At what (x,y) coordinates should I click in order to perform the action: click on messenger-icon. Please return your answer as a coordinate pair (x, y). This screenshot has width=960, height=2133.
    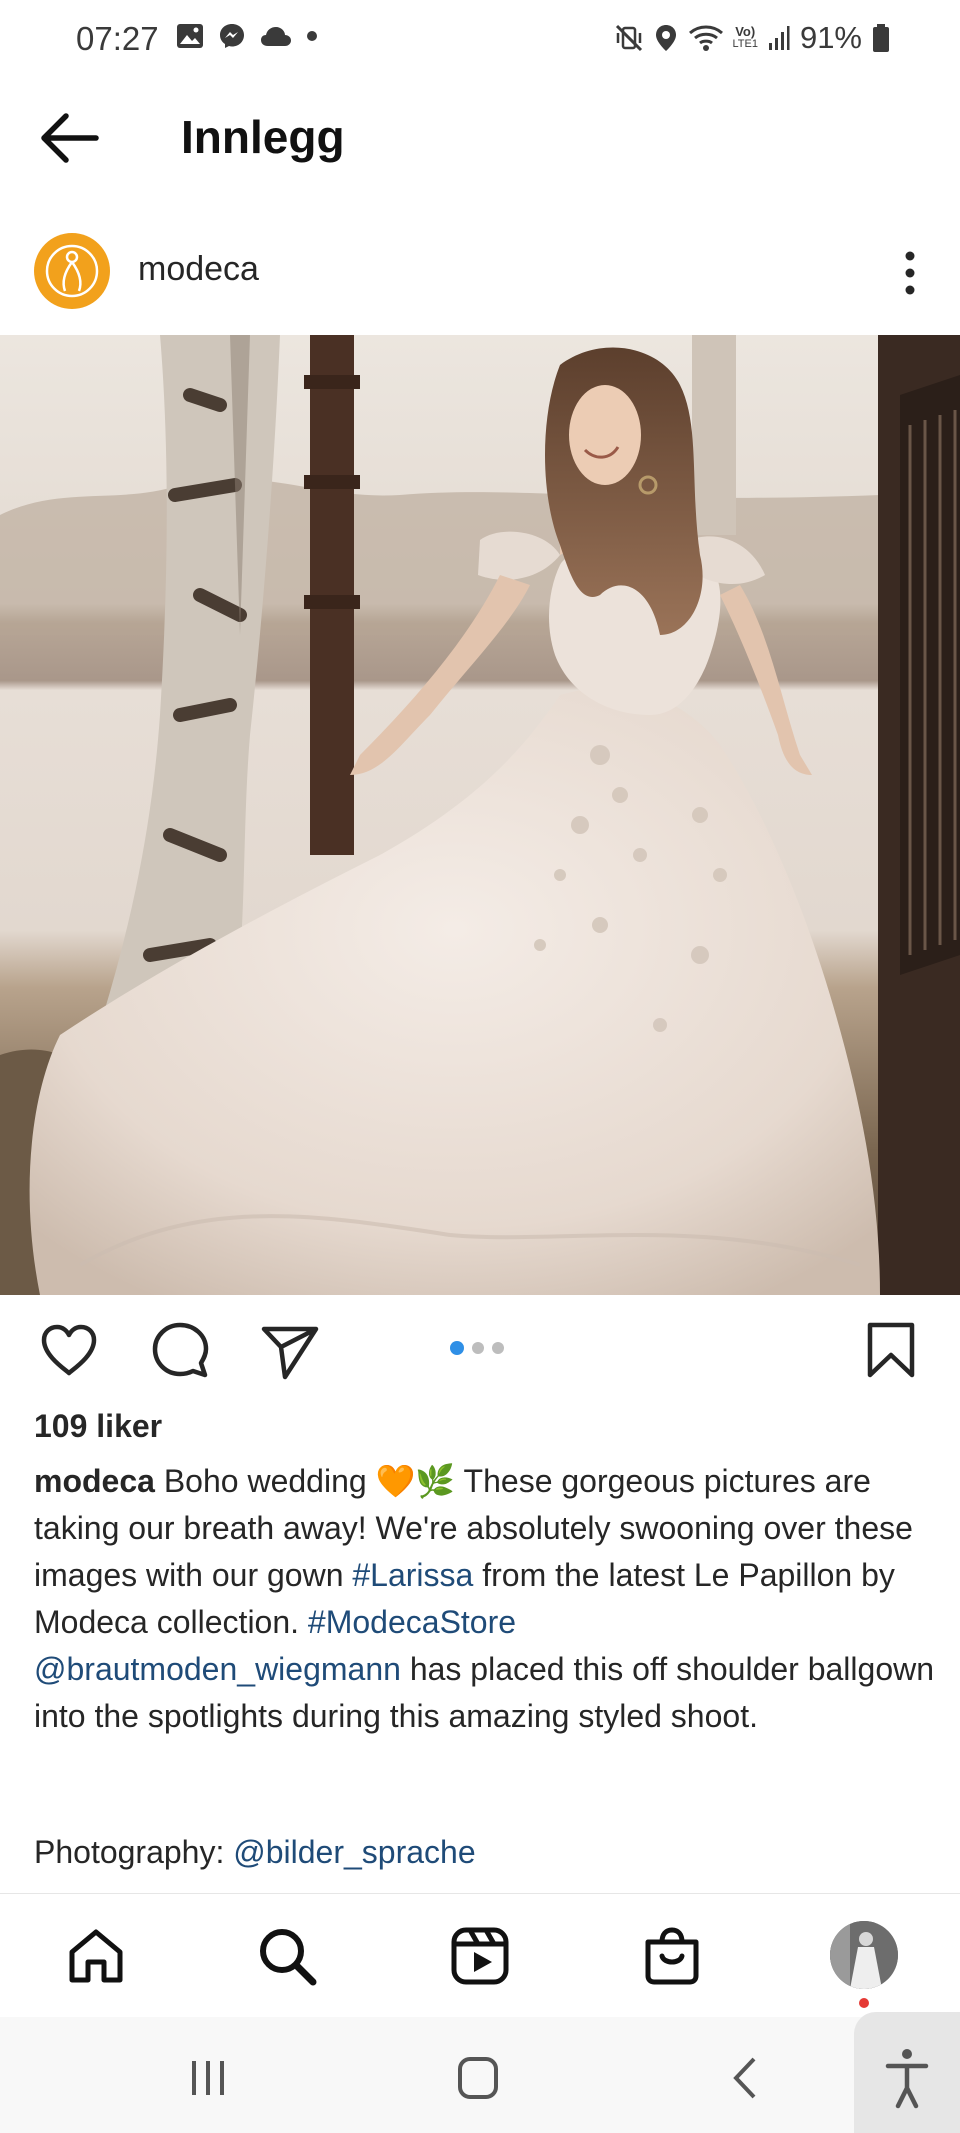
    Looking at the image, I should click on (232, 36).